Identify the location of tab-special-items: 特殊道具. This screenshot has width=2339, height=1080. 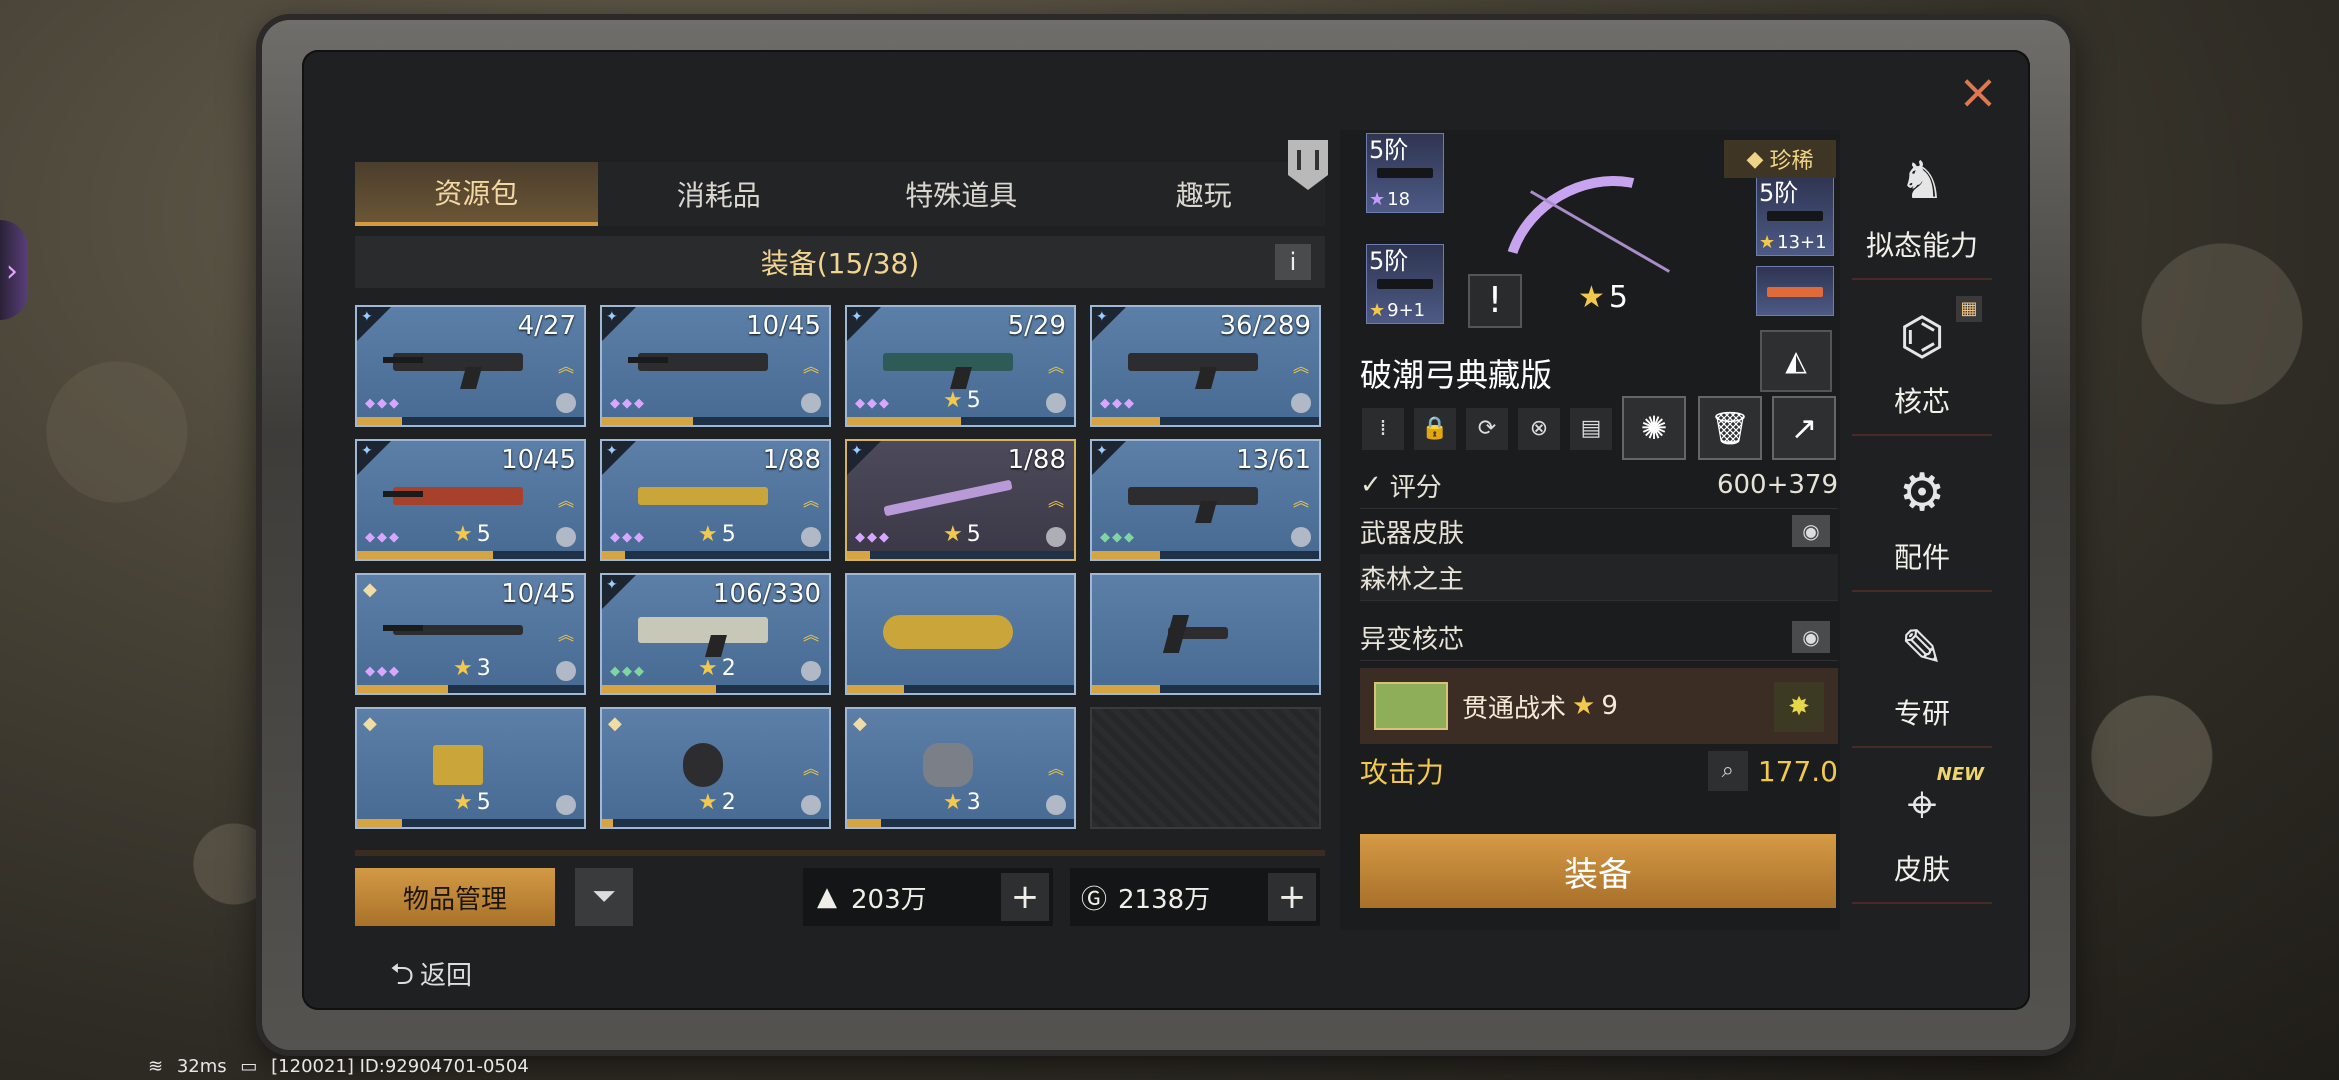
(961, 194).